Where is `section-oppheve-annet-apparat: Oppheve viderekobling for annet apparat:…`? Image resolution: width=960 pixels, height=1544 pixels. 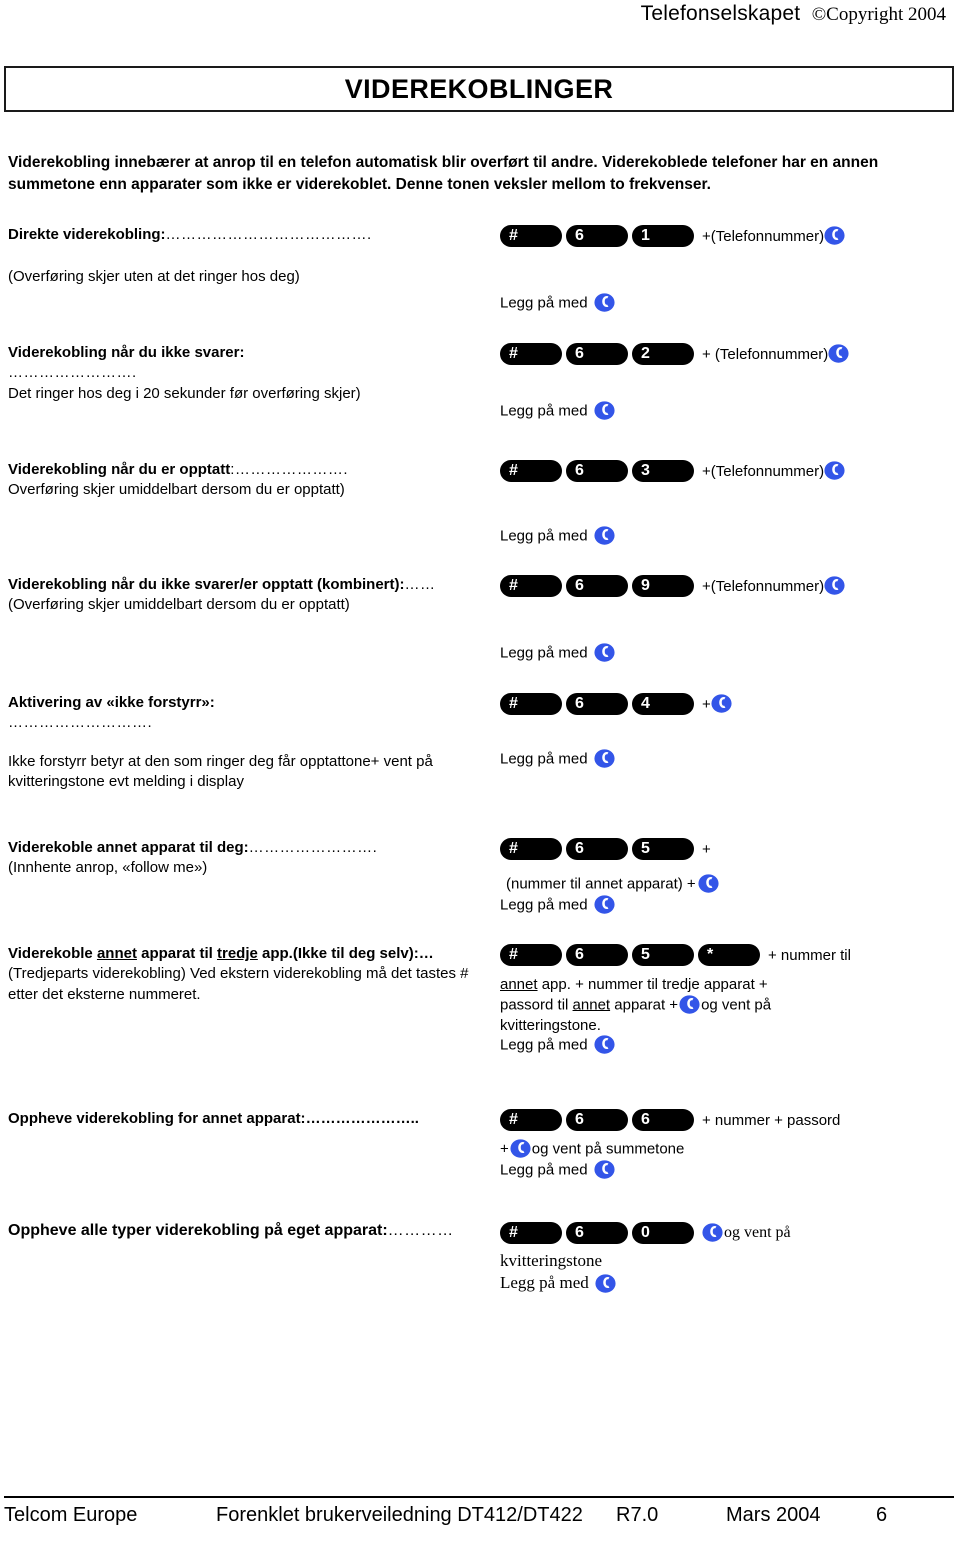
section-oppheve-annet-apparat: Oppheve viderekobling for annet apparat:… is located at coordinates (480, 1169).